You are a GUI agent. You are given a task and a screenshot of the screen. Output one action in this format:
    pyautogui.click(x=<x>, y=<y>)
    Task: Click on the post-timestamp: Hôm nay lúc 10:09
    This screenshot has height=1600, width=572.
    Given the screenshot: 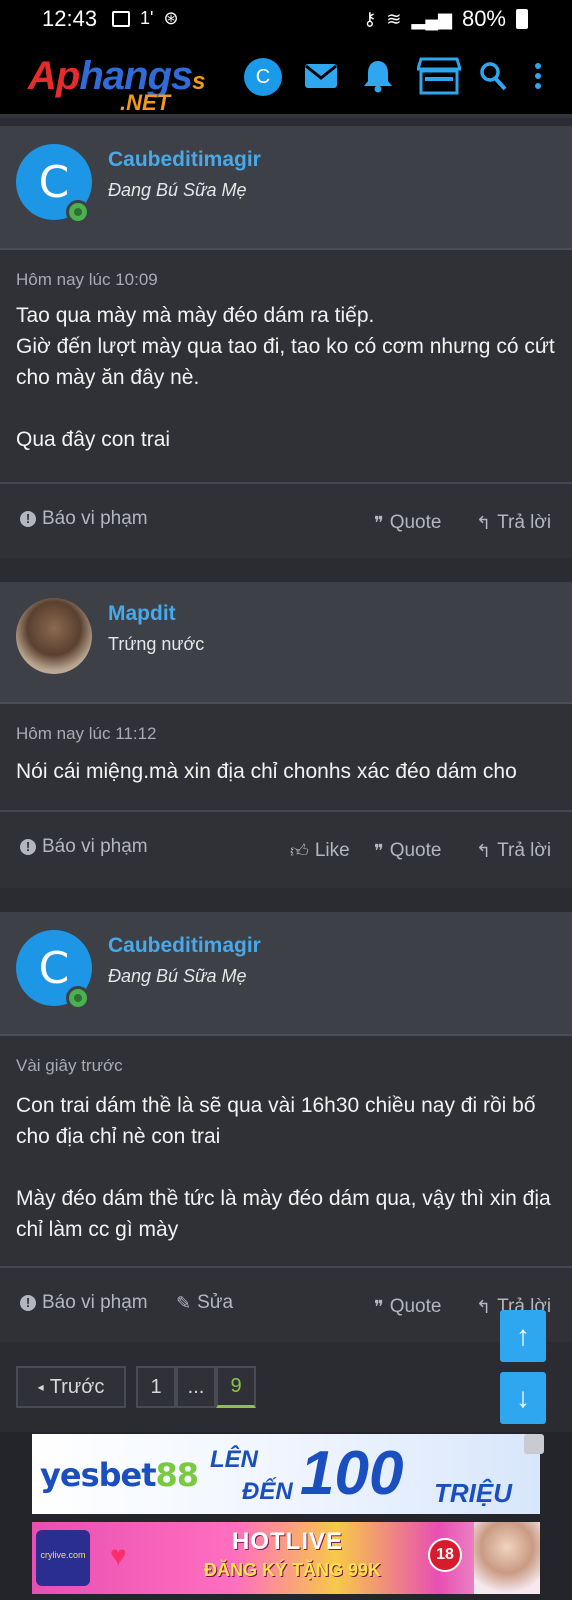 What is the action you would take?
    pyautogui.click(x=87, y=280)
    